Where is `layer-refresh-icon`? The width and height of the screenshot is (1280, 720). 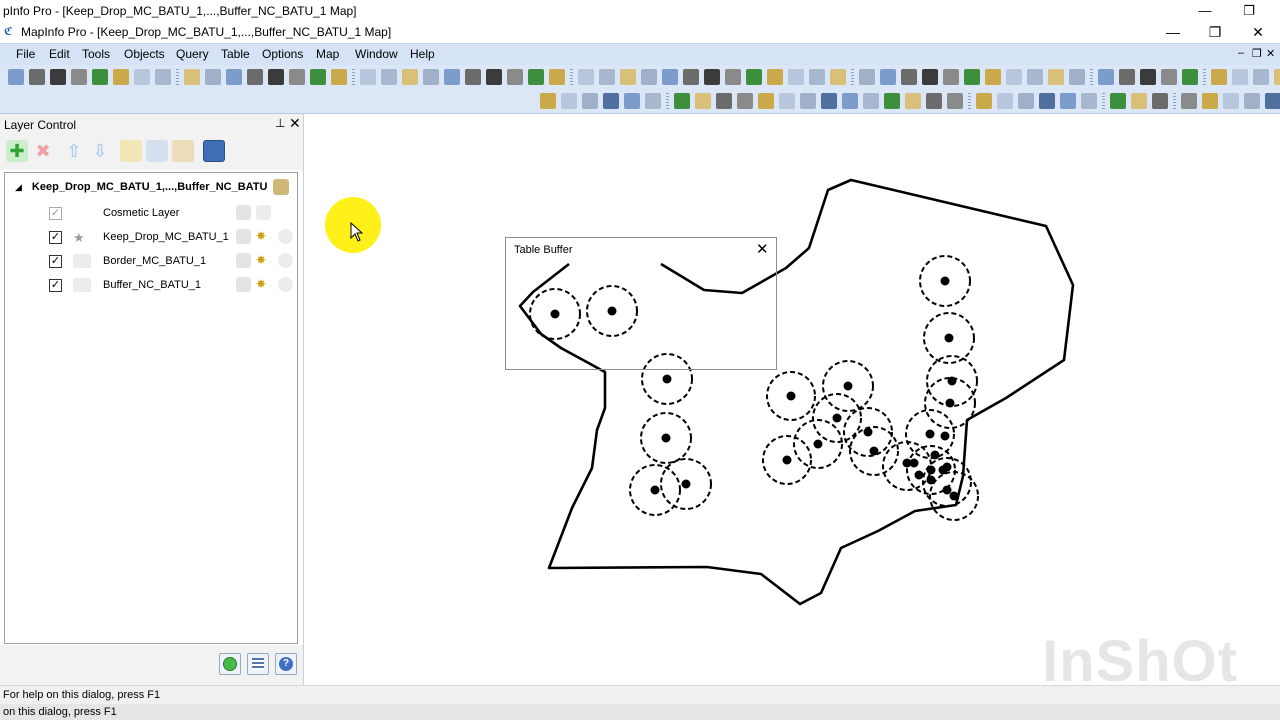
layer-refresh-icon is located at coordinates (157, 151).